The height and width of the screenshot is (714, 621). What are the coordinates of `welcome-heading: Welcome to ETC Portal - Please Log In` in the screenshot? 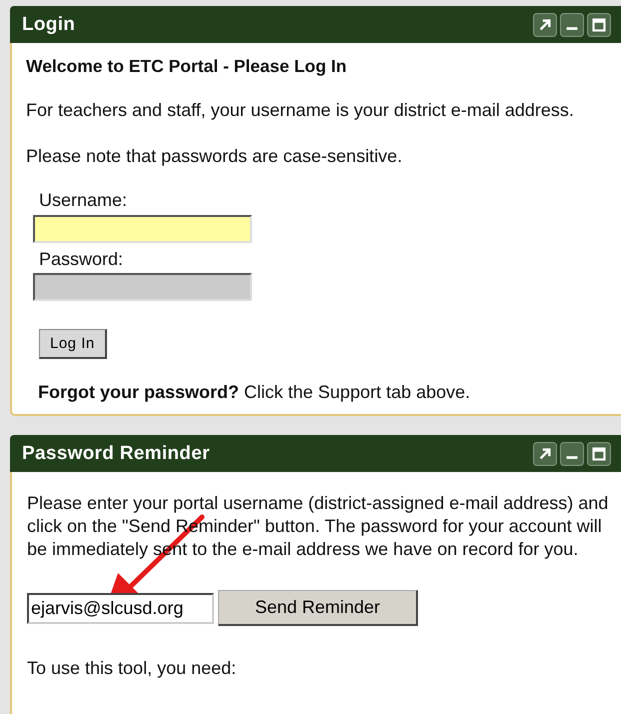 It's located at (186, 66).